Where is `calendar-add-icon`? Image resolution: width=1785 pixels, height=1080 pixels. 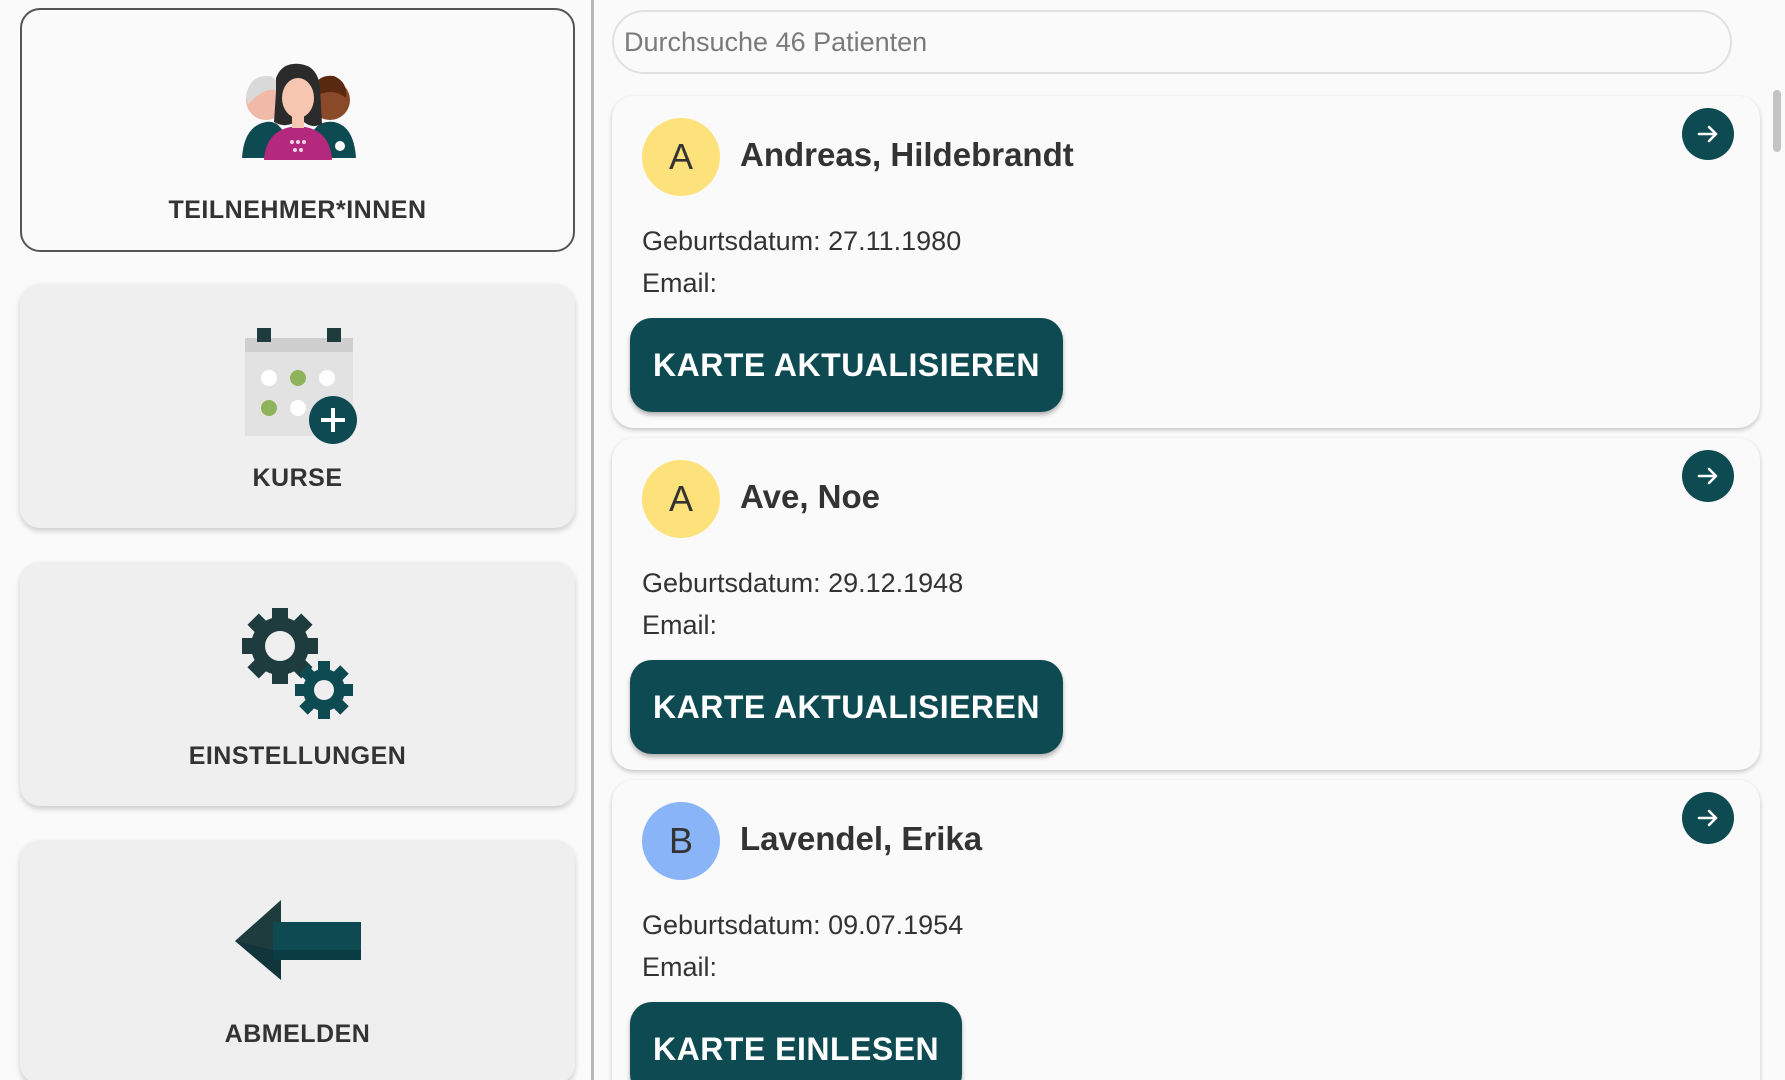 calendar-add-icon is located at coordinates (300, 386).